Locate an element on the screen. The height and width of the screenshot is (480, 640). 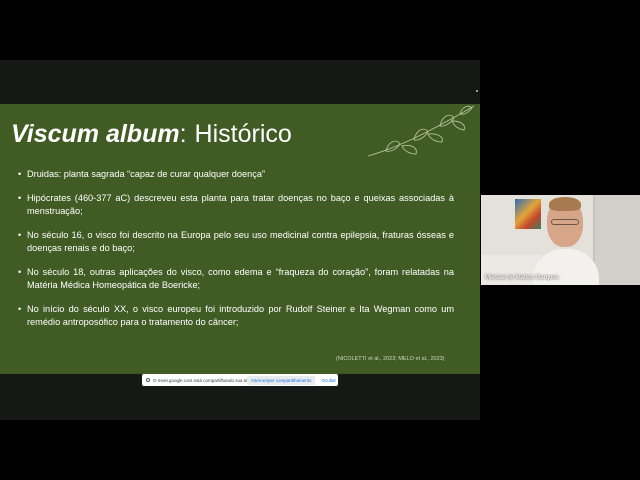
slide-title: Viscum album: Histórico is located at coordinates (151, 134).